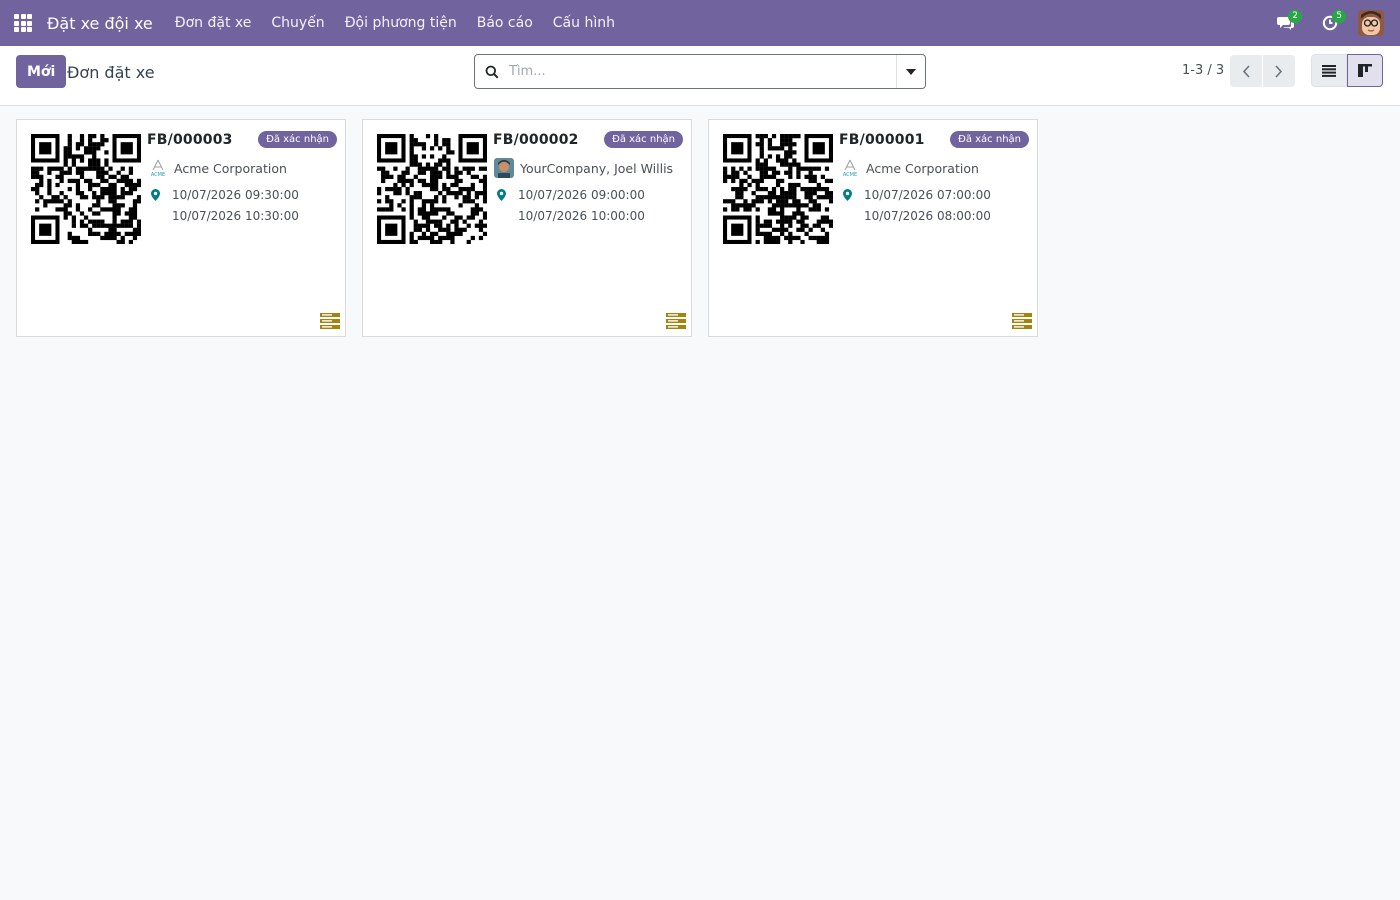  Describe the element at coordinates (504, 168) in the screenshot. I see `partner-avatar-icon` at that location.